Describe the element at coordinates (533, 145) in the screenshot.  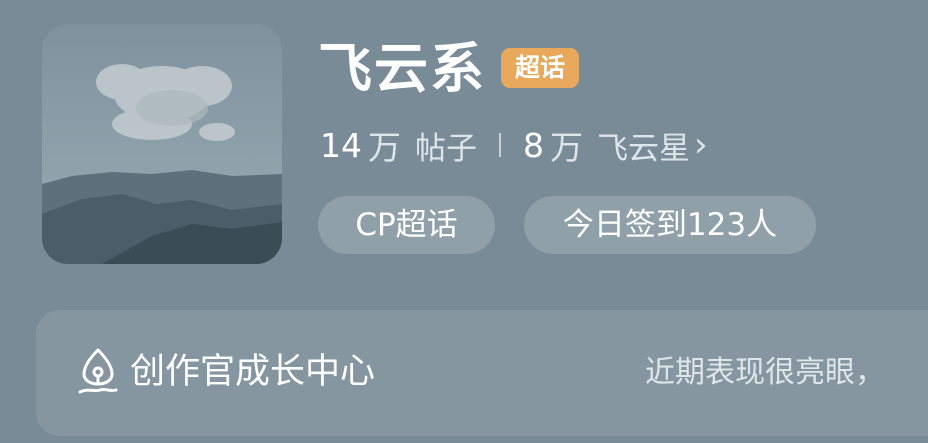
I see `members-count: 8` at that location.